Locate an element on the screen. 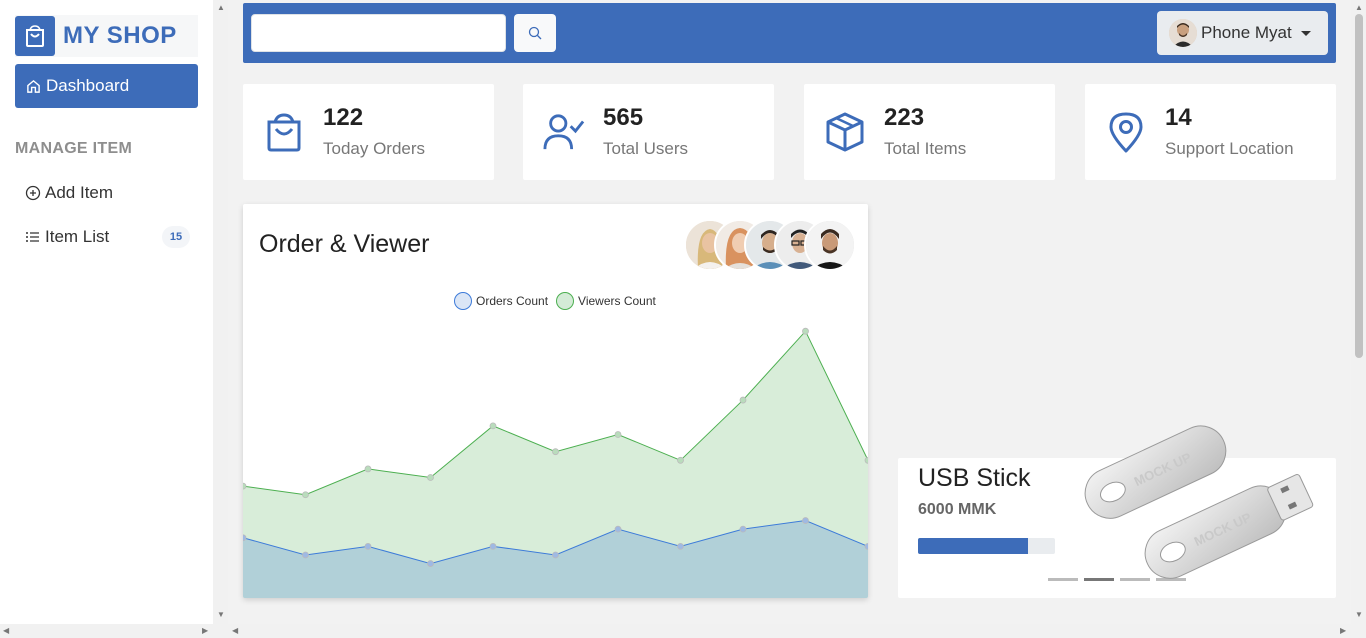 The height and width of the screenshot is (638, 1366). item-count-badge: 15 is located at coordinates (176, 237).